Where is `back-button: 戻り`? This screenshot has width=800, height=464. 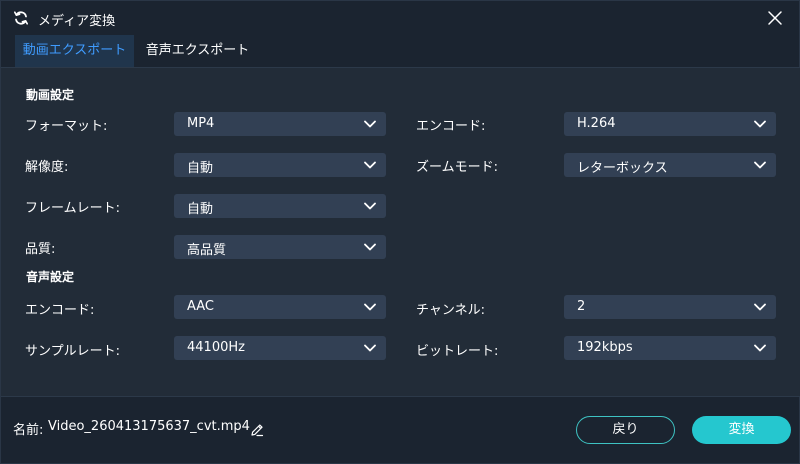
back-button: 戻り is located at coordinates (625, 430).